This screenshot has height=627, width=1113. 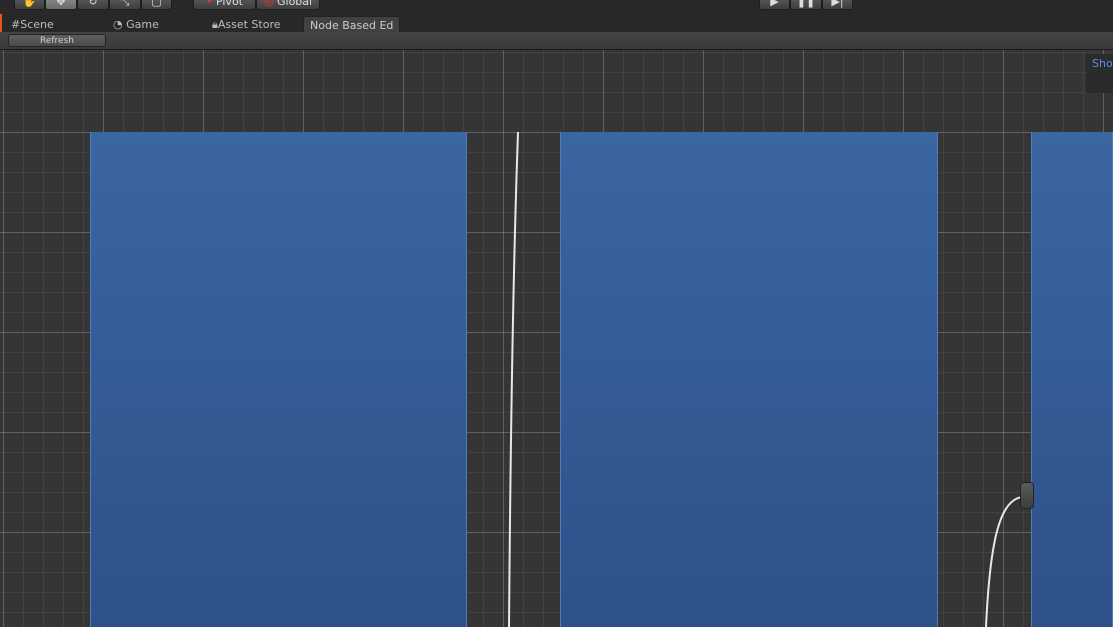 What do you see at coordinates (1027, 495) in the screenshot?
I see `node-connection-knob` at bounding box center [1027, 495].